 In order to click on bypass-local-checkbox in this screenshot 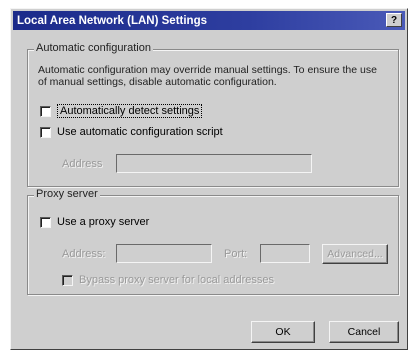, I will do `click(67, 280)`.